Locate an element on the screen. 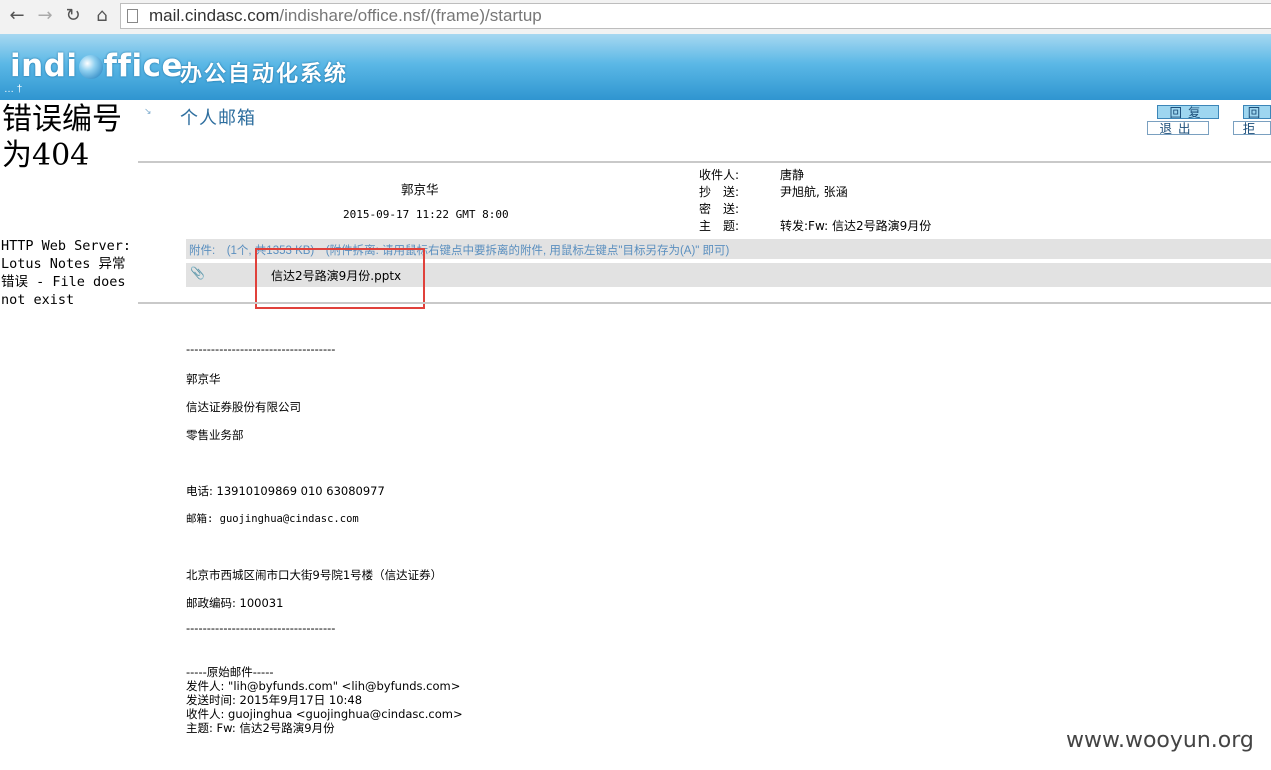  to-value: 唐静 is located at coordinates (792, 175).